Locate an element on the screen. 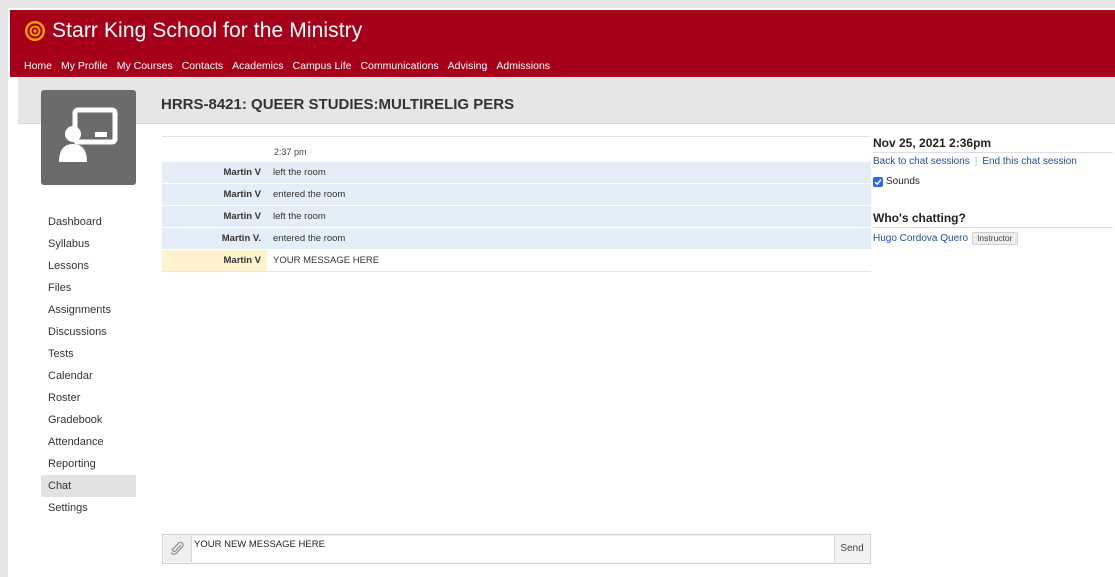  course-title: HRRS-8421: QUEER STUDIES:MULTIRELIG PERS is located at coordinates (338, 104).